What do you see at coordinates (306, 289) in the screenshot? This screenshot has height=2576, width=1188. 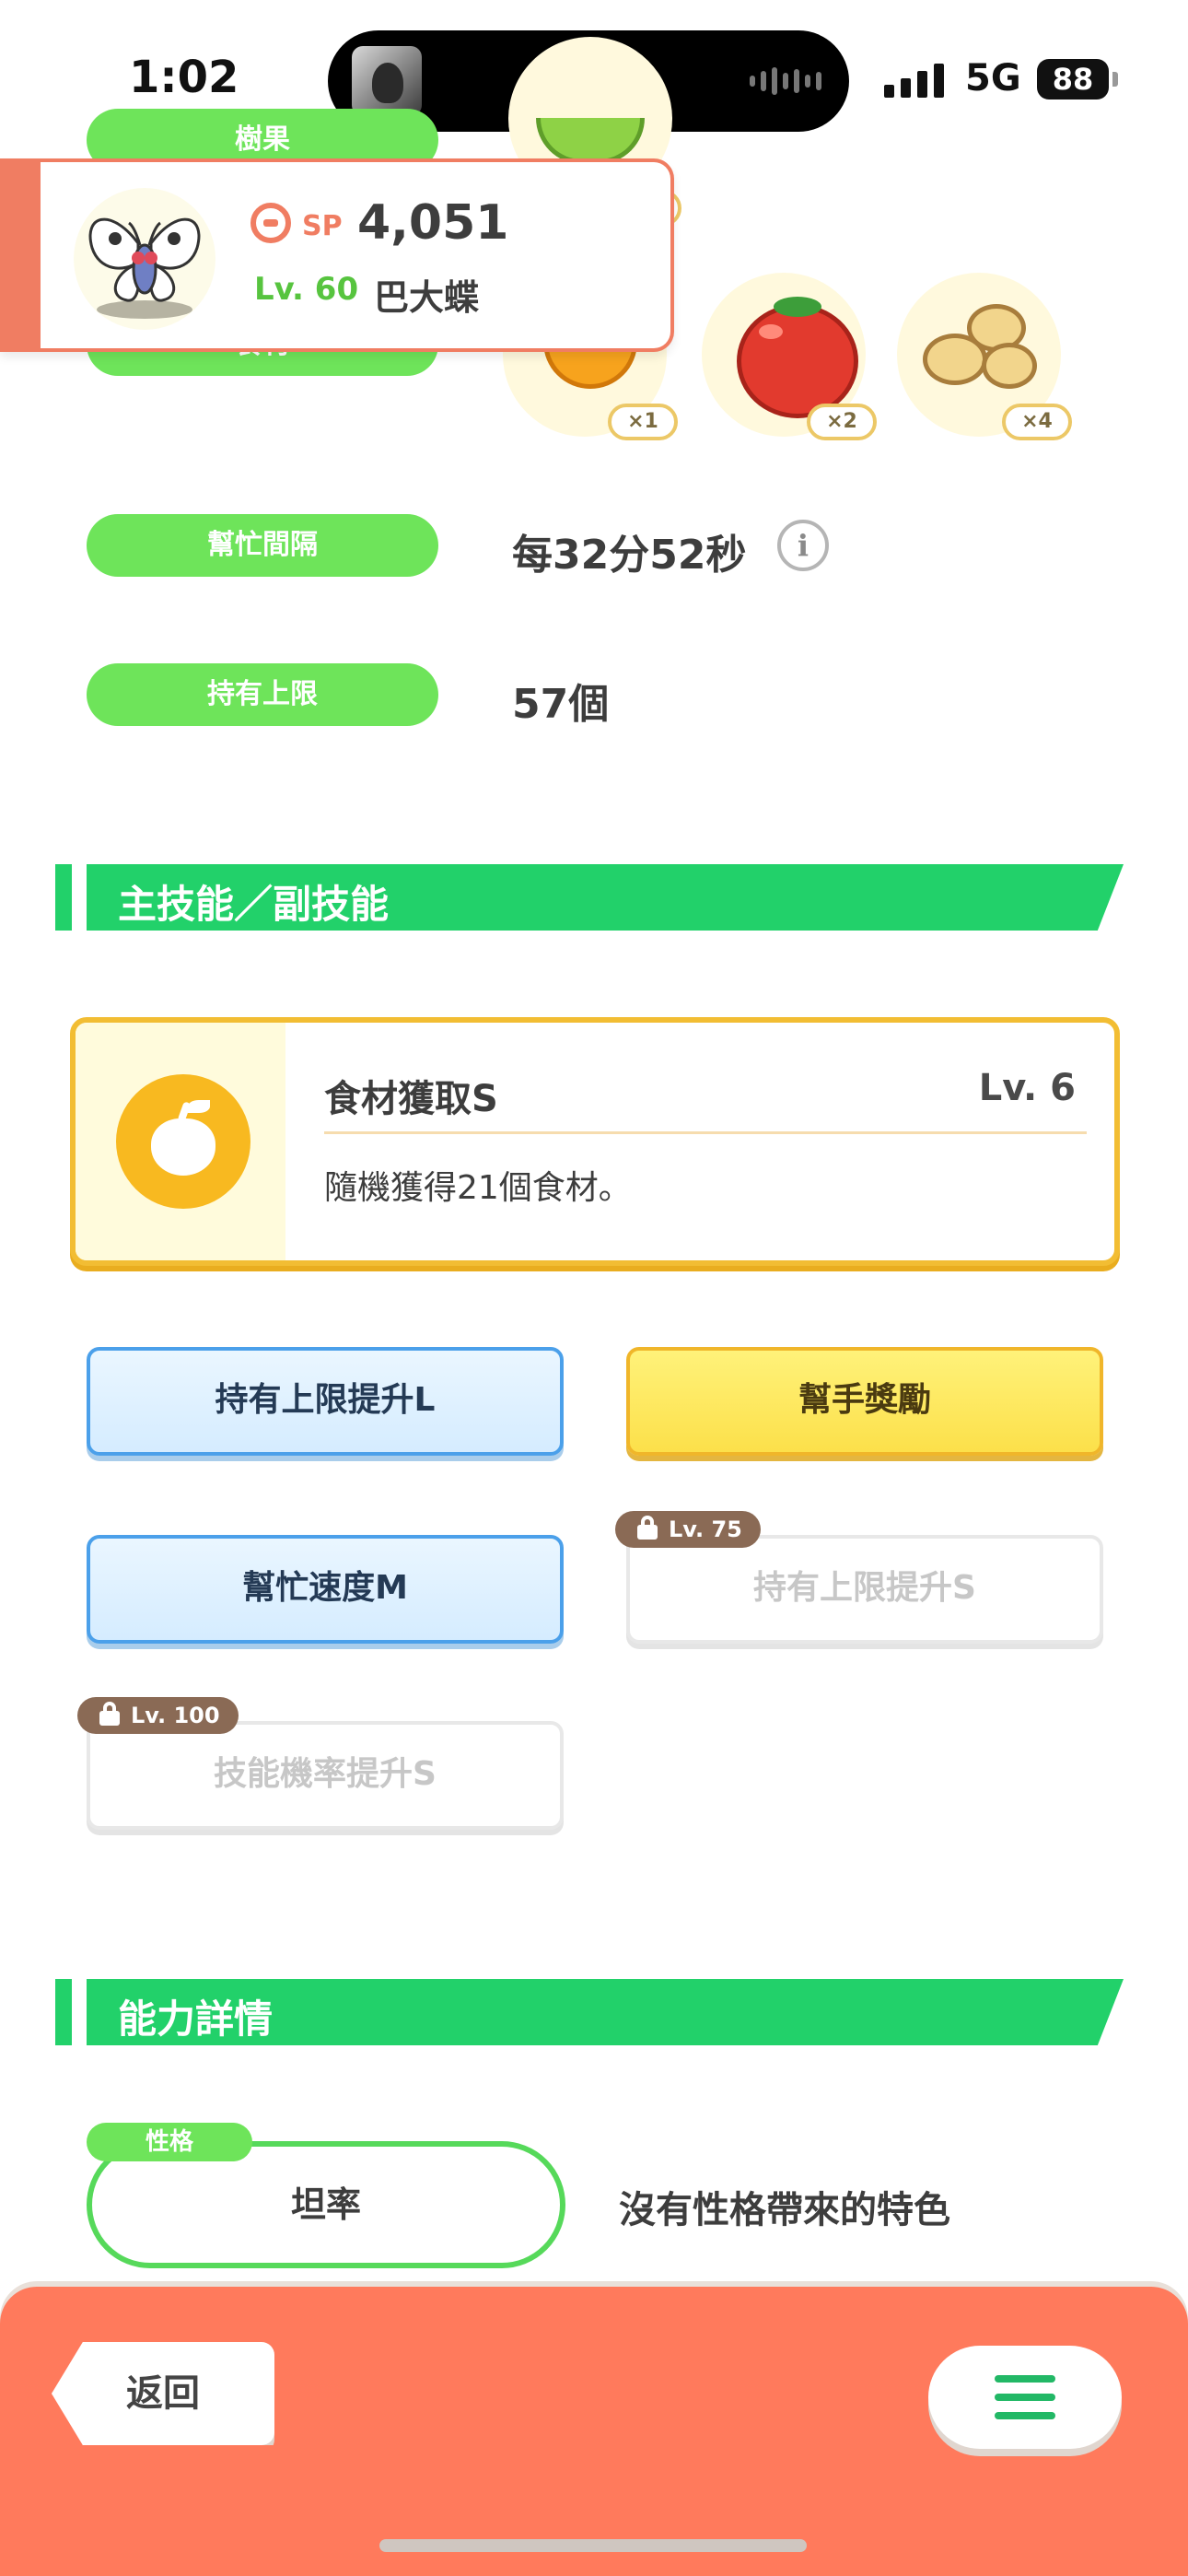 I see `pokemon-level: Lv. 60` at bounding box center [306, 289].